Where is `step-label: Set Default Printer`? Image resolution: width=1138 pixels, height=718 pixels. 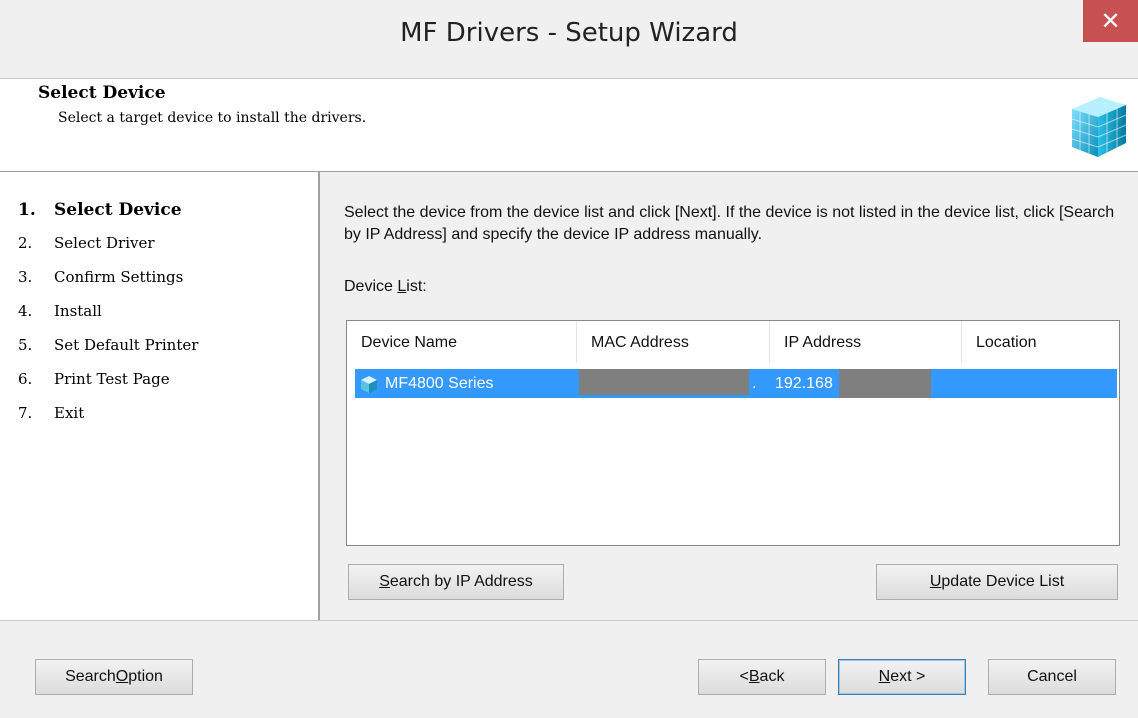 step-label: Set Default Printer is located at coordinates (126, 345).